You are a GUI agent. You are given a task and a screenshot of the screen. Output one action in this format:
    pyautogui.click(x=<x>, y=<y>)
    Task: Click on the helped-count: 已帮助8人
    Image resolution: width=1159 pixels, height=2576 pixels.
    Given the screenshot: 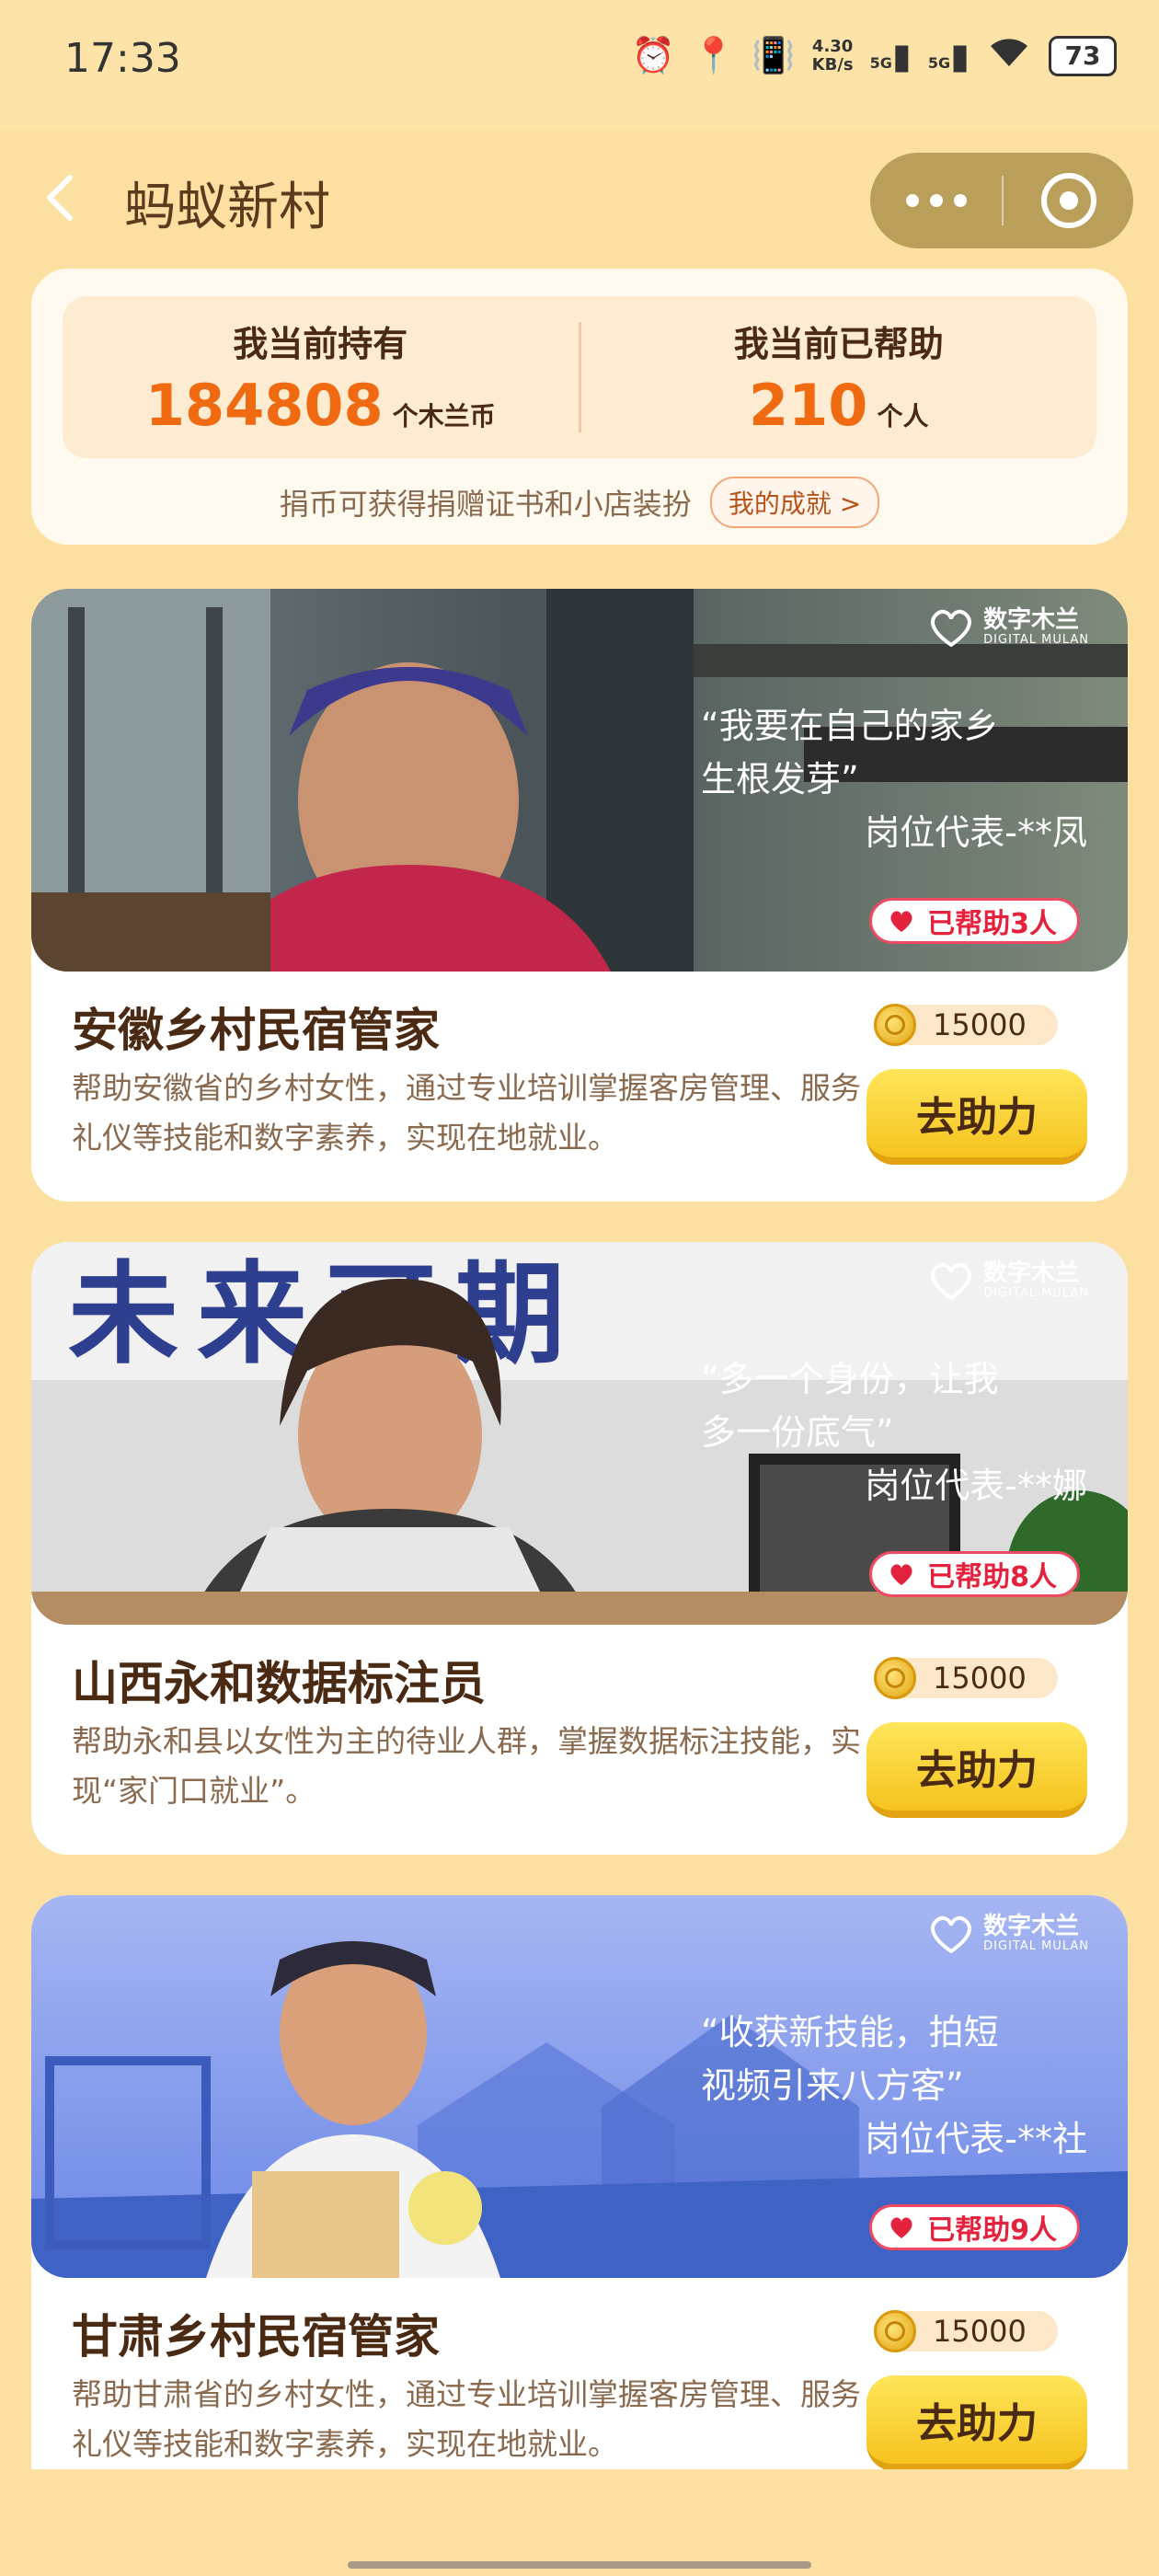 What is the action you would take?
    pyautogui.click(x=992, y=1577)
    